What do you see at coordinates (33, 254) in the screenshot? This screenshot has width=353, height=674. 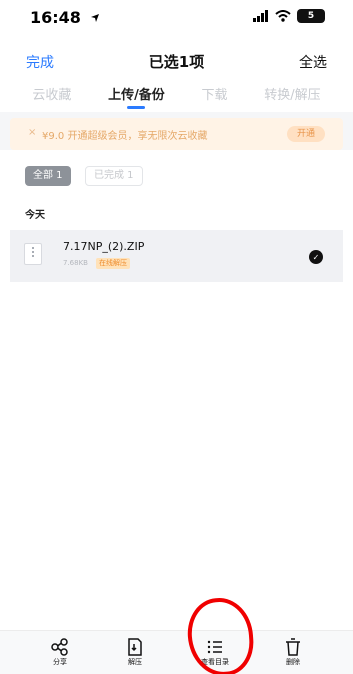 I see `zip-file-icon` at bounding box center [33, 254].